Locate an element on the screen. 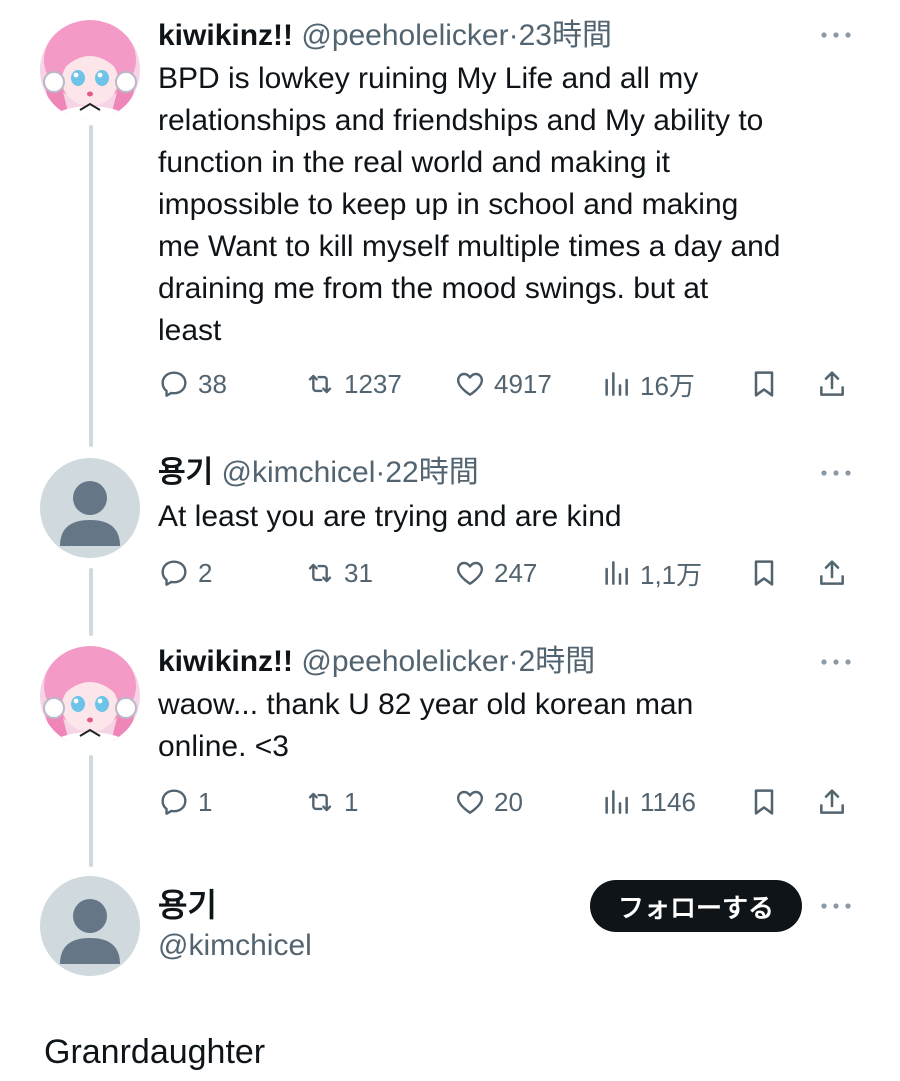 The height and width of the screenshot is (1081, 900). repost-count: 1237 is located at coordinates (373, 383).